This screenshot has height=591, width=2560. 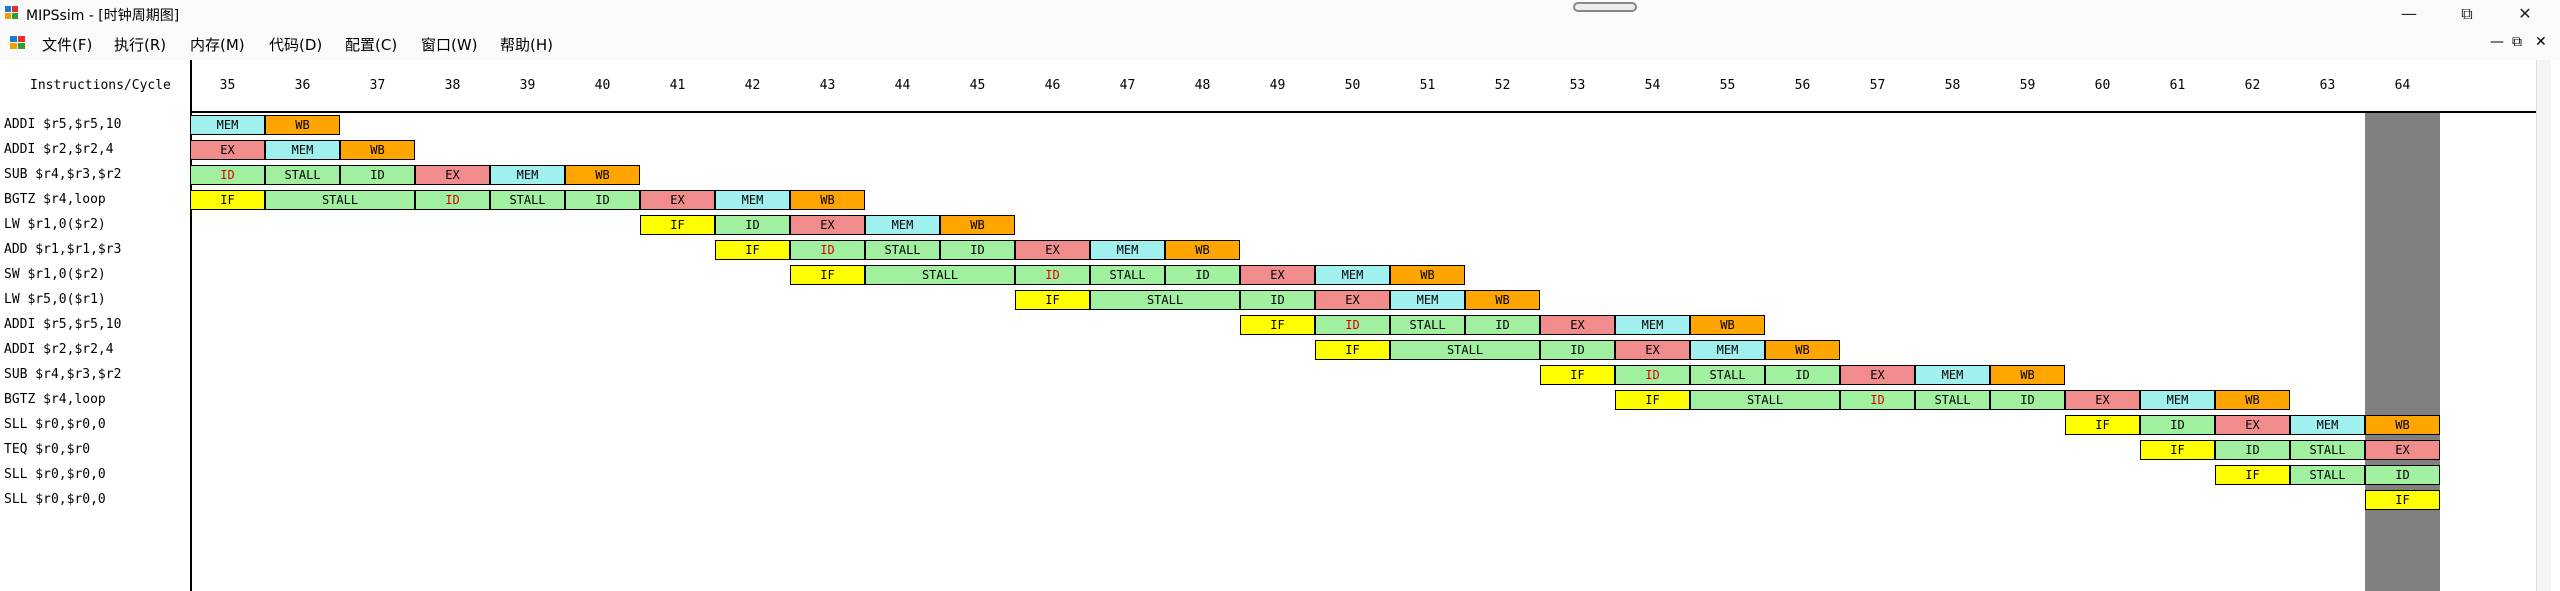 What do you see at coordinates (1577, 85) in the screenshot?
I see `cycle-header: 53` at bounding box center [1577, 85].